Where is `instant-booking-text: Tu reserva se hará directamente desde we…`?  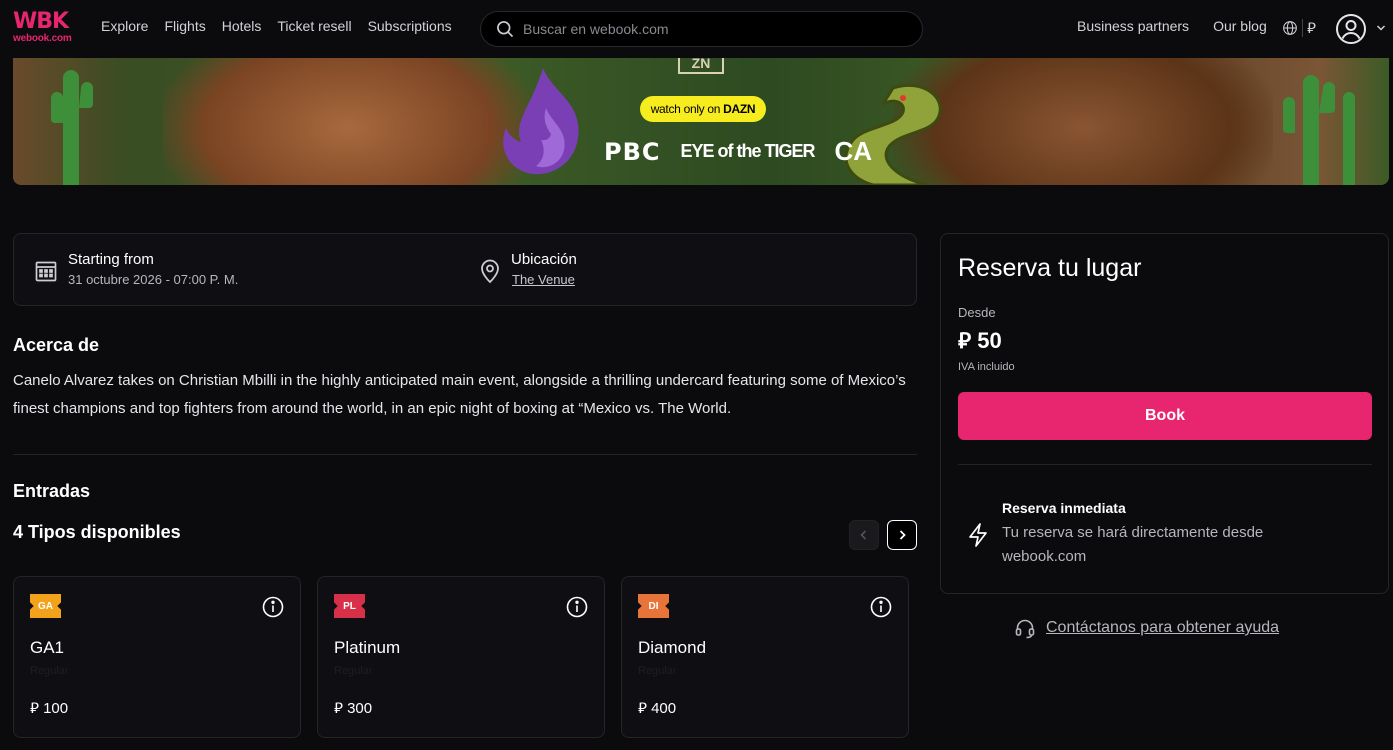 instant-booking-text: Tu reserva se hará directamente desde we… is located at coordinates (1133, 544).